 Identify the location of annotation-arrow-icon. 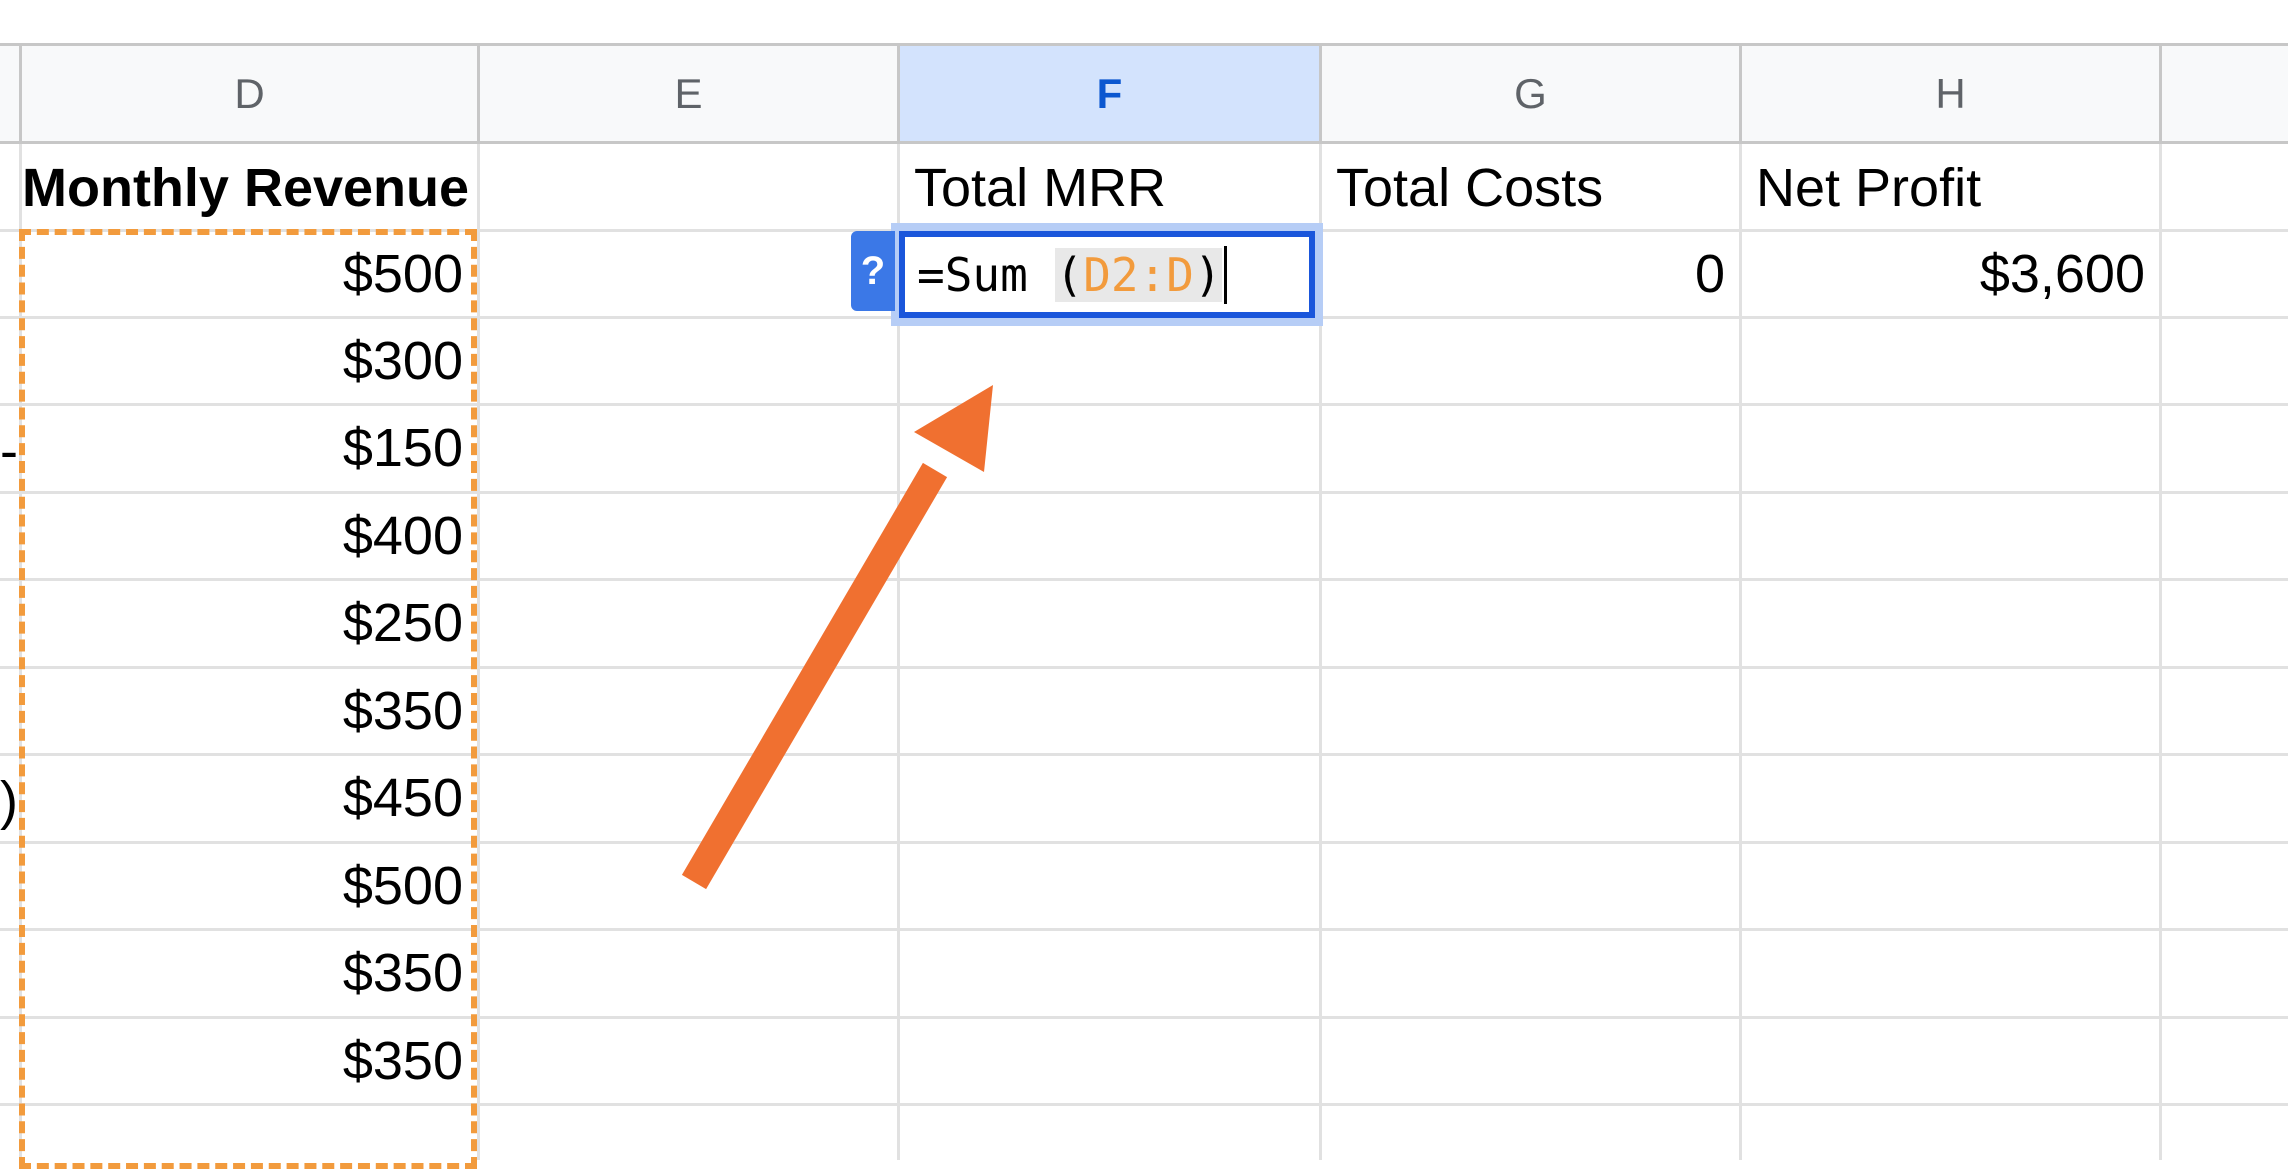
(837, 637).